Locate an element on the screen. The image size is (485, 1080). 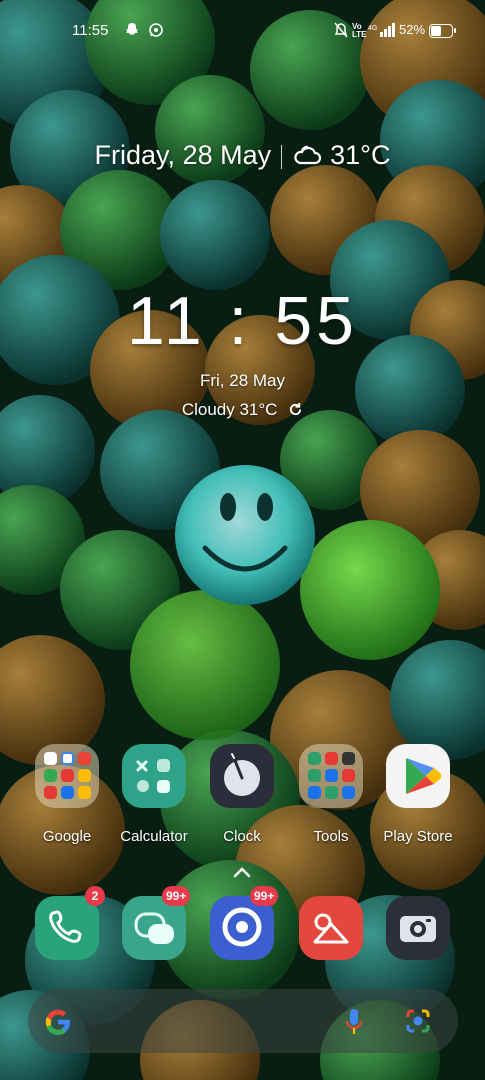
snapchat-icon is located at coordinates (132, 32).